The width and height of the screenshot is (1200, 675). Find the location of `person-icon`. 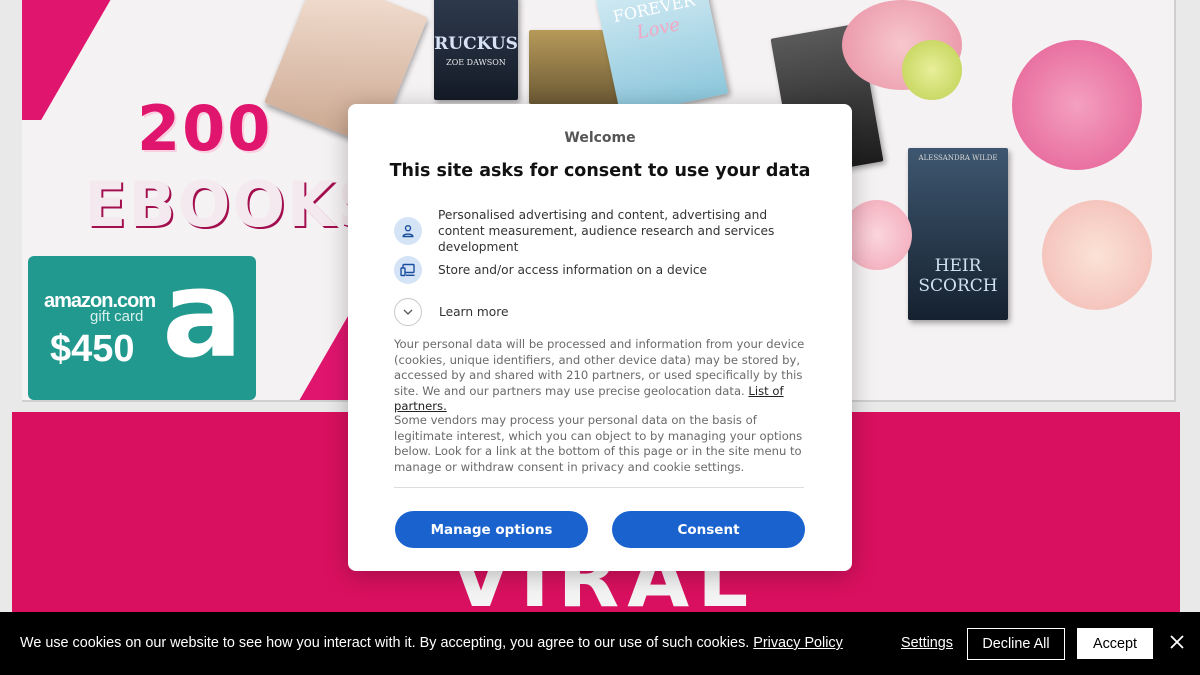

person-icon is located at coordinates (408, 231).